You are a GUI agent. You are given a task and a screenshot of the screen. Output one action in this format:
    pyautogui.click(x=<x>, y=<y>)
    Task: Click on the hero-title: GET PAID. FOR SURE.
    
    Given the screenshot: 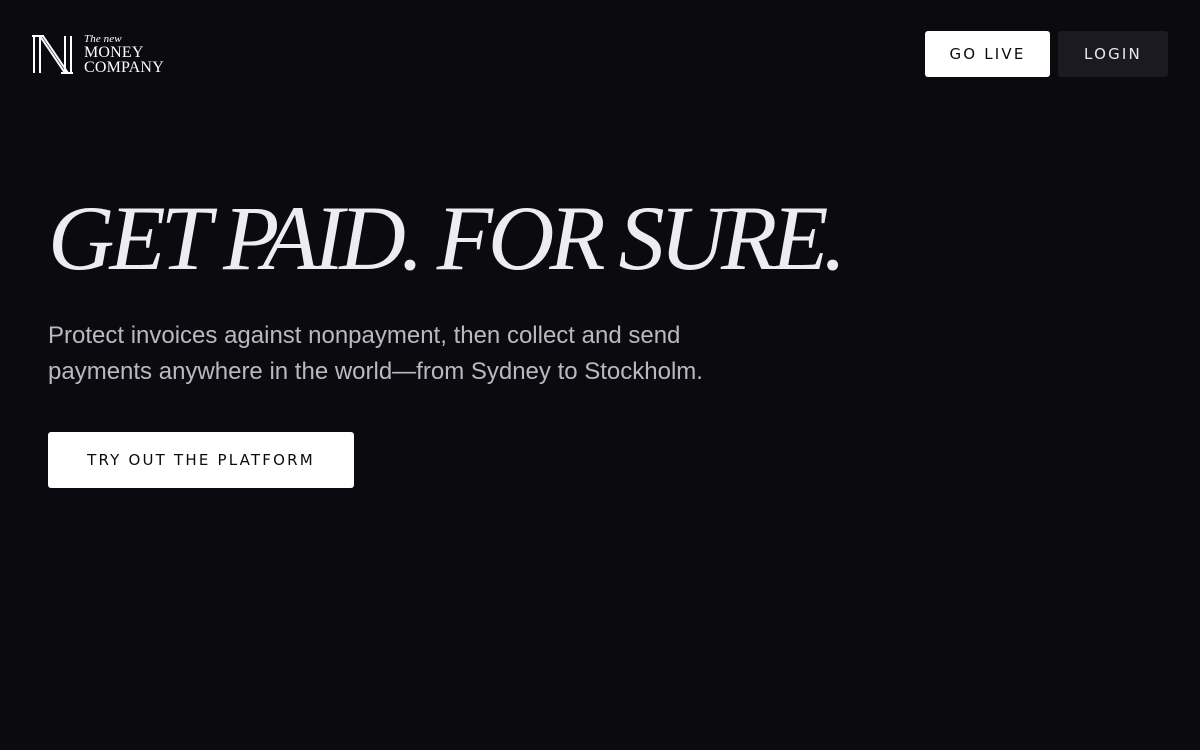 What is the action you would take?
    pyautogui.click(x=447, y=238)
    